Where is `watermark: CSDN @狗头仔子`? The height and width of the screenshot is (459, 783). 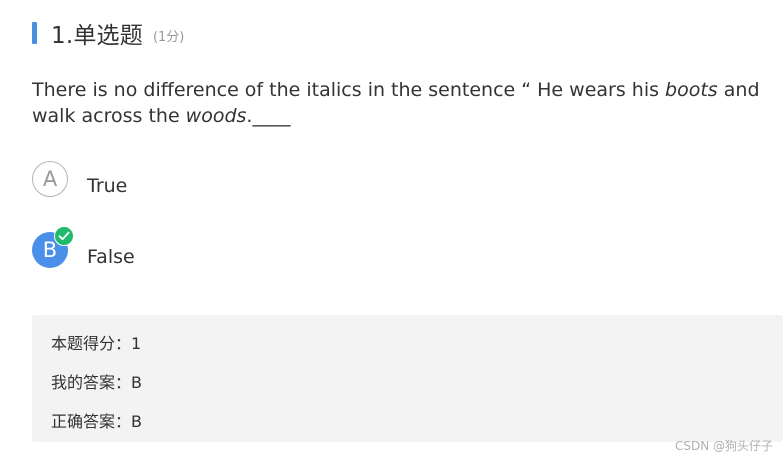 watermark: CSDN @狗头仔子 is located at coordinates (723, 446).